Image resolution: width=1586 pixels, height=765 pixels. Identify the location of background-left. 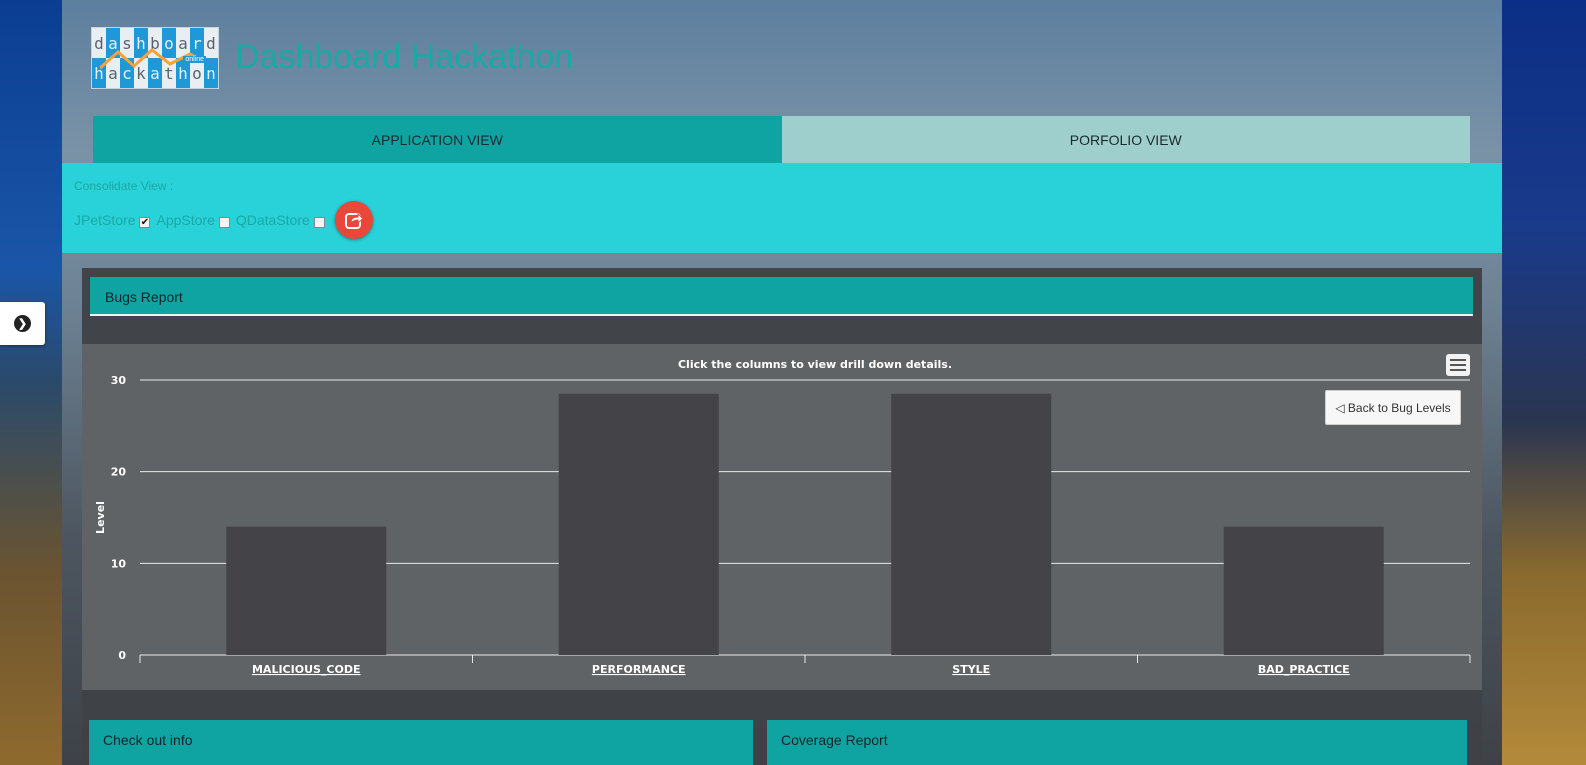
(31, 382).